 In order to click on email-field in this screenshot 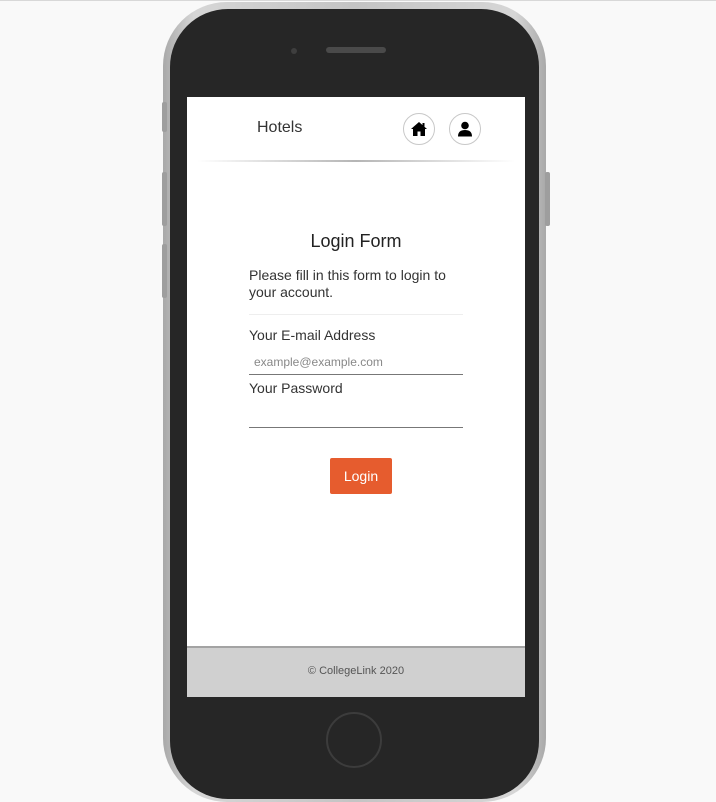, I will do `click(356, 362)`.